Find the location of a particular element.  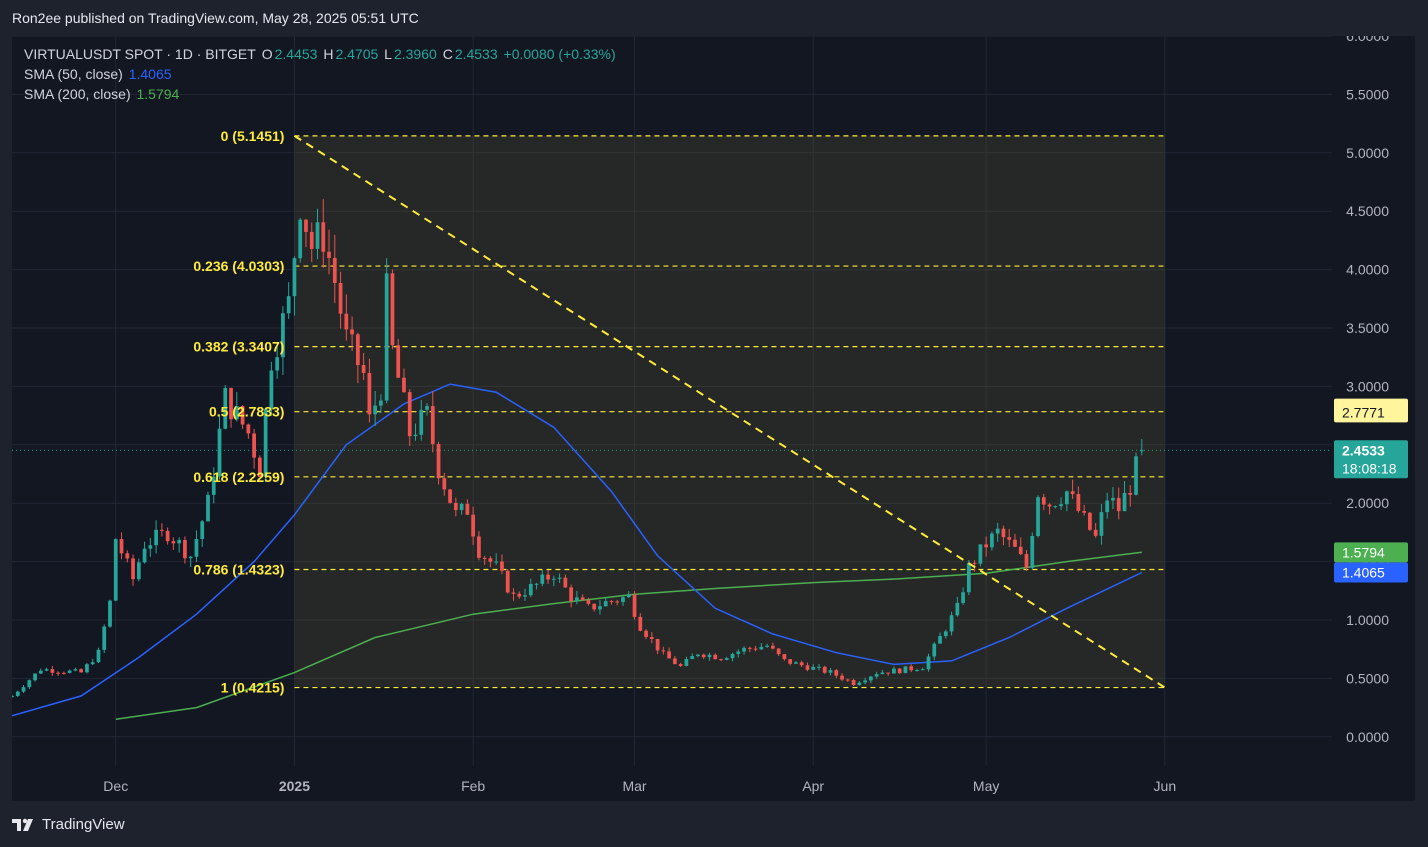

x-tick-label: Mar is located at coordinates (634, 786).